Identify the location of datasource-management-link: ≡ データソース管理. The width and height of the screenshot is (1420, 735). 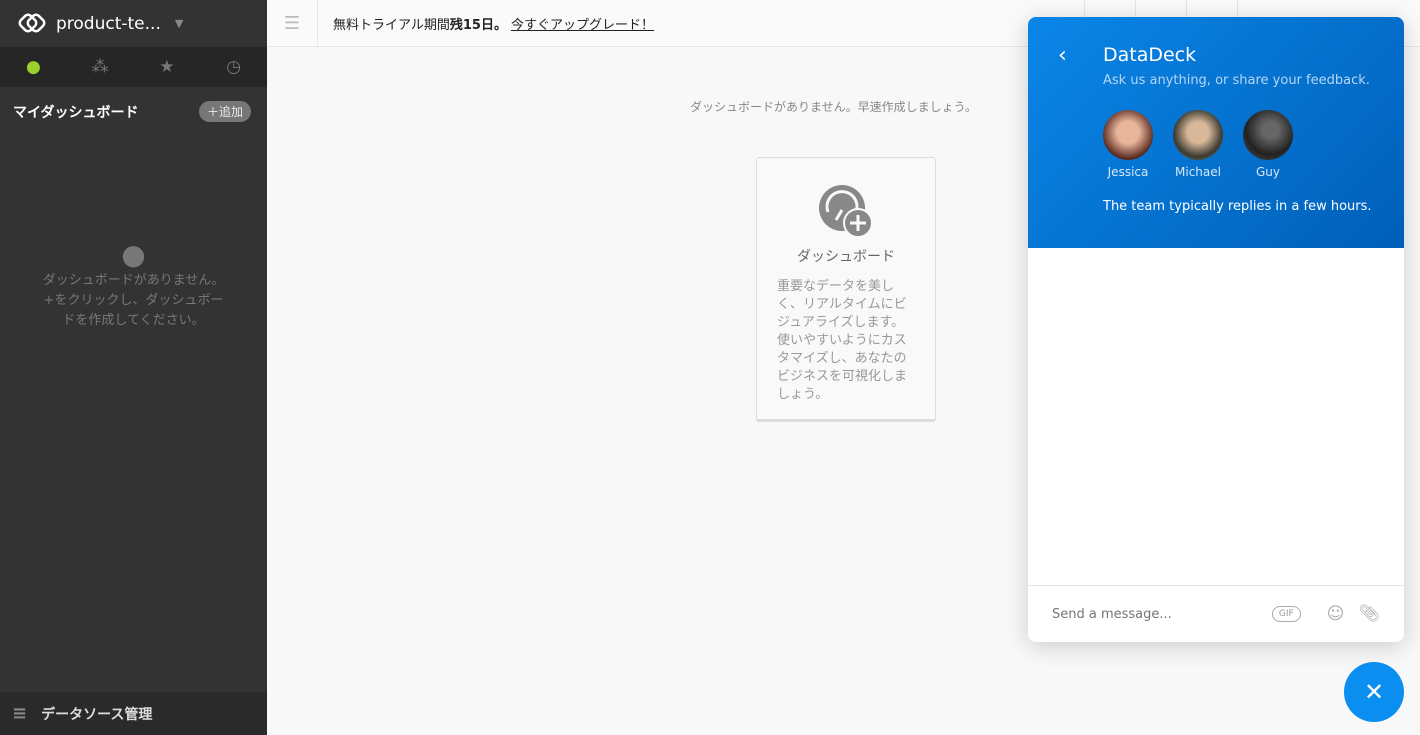
(133, 713).